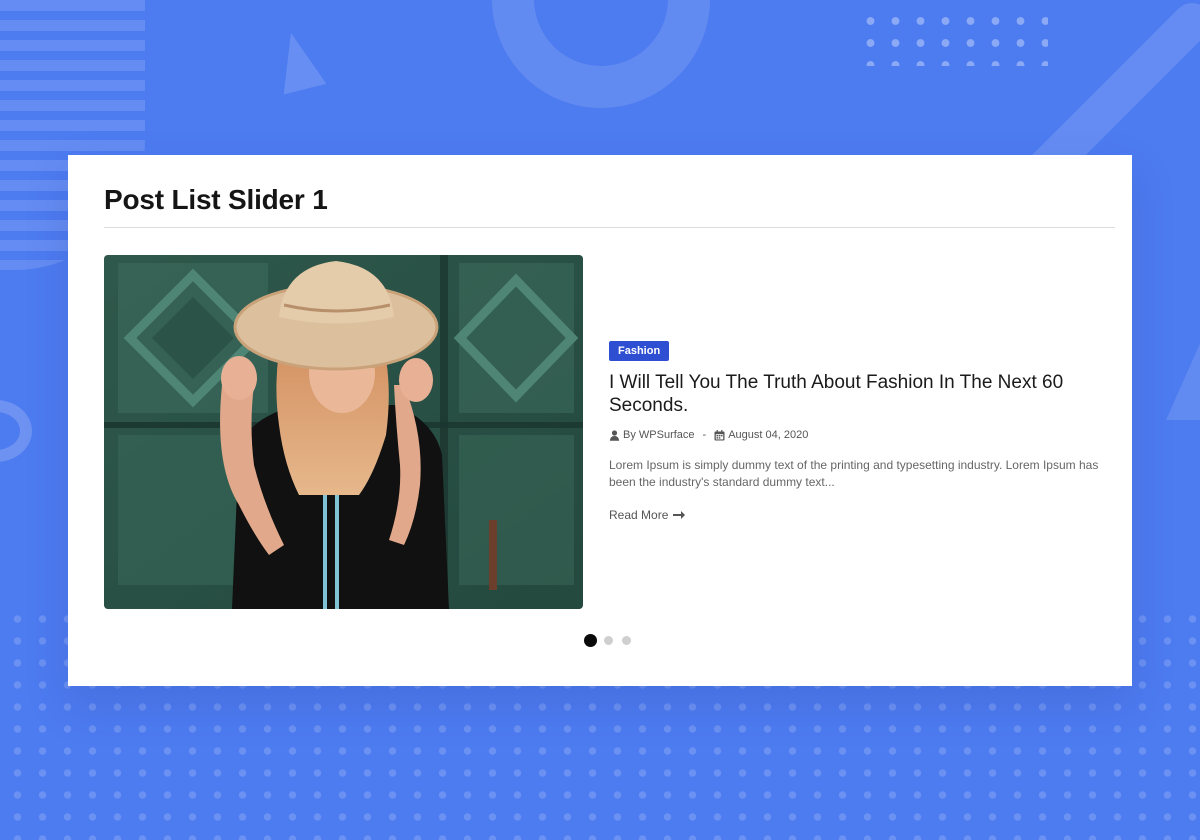 The image size is (1200, 840). What do you see at coordinates (659, 435) in the screenshot?
I see `post-author: By WPSurface` at bounding box center [659, 435].